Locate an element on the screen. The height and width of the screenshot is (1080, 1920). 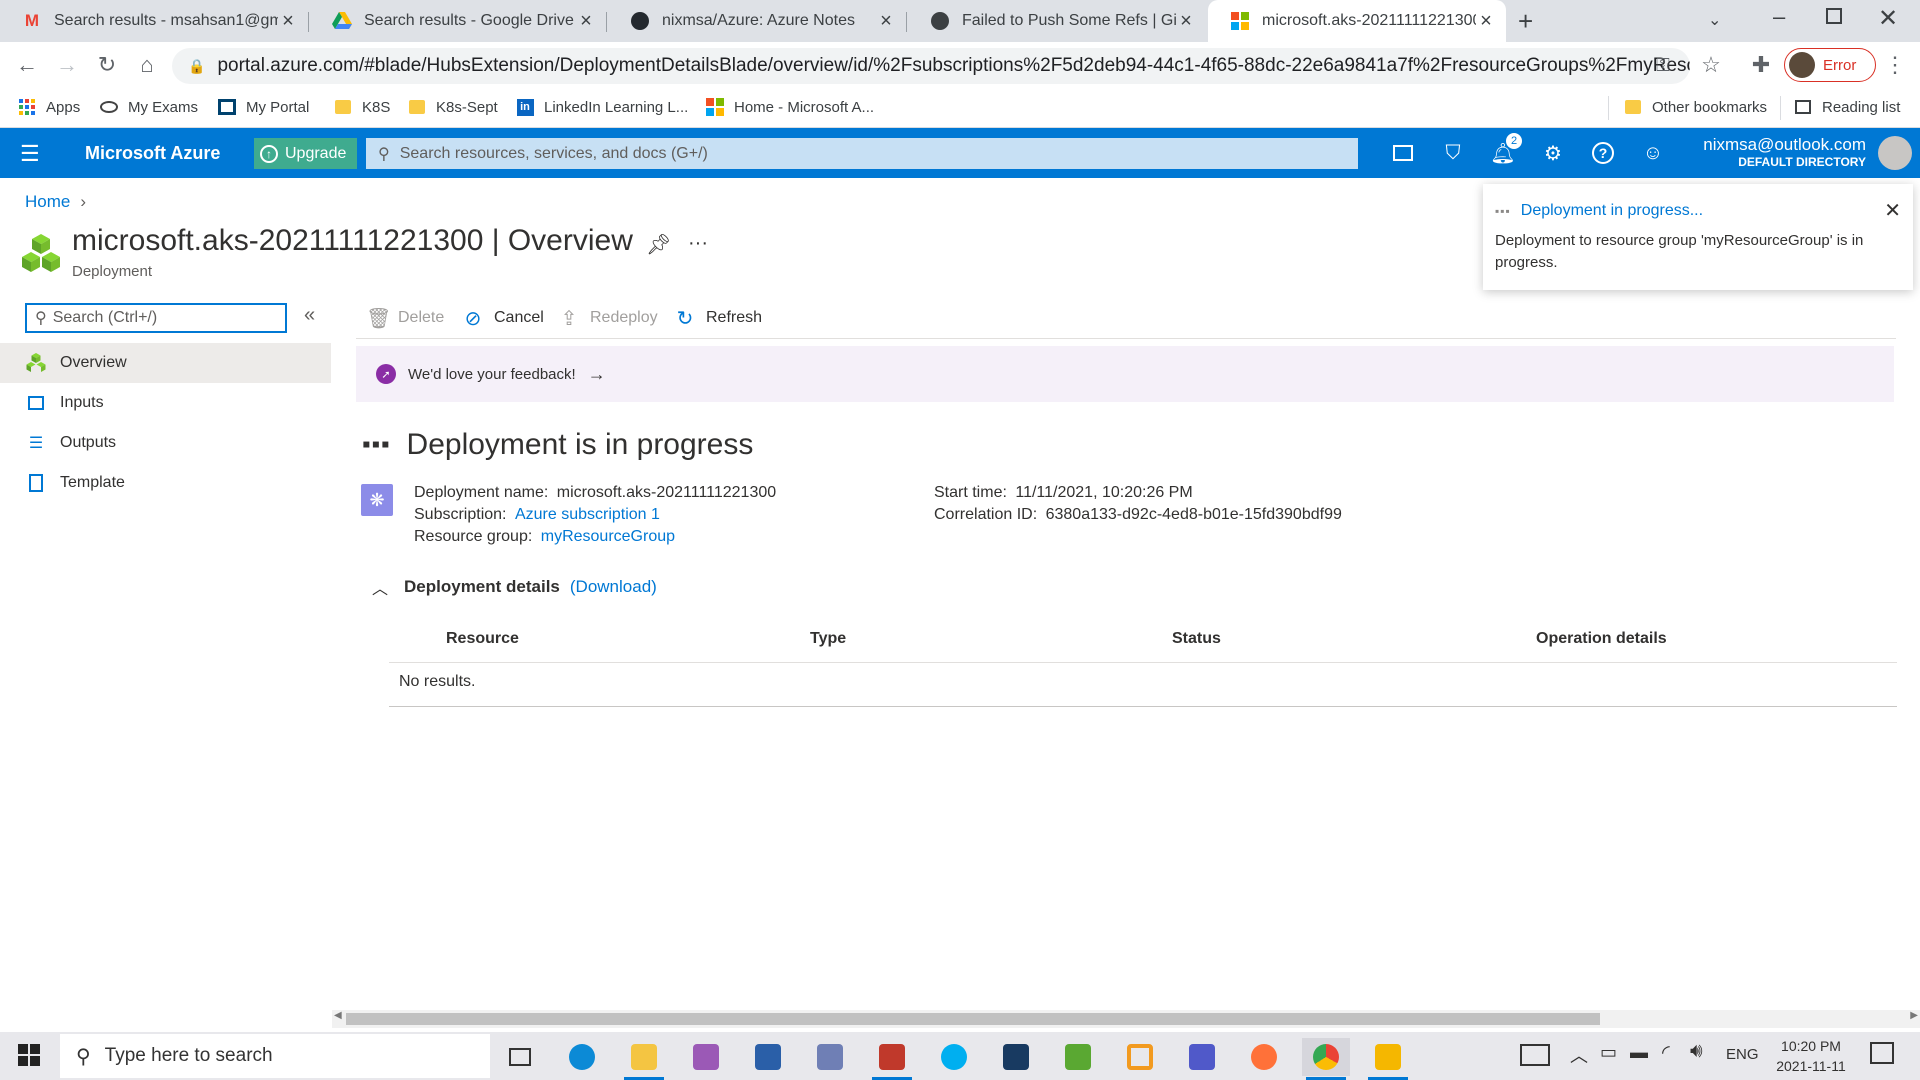
sidebar-item-inputs: Inputs is located at coordinates (165, 403).